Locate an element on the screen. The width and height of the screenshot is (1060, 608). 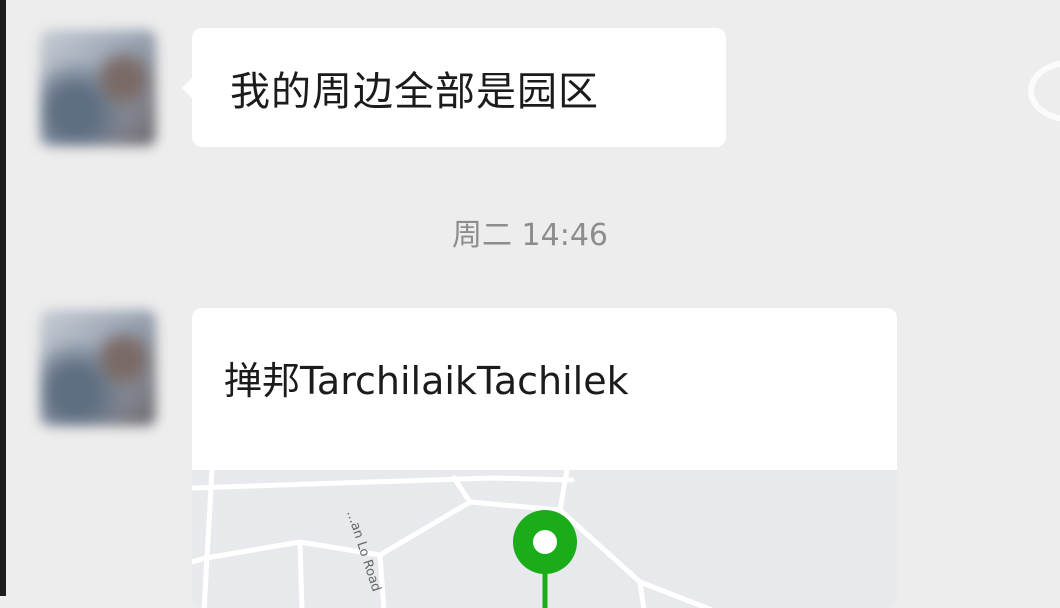
window-edge is located at coordinates (3, 298).